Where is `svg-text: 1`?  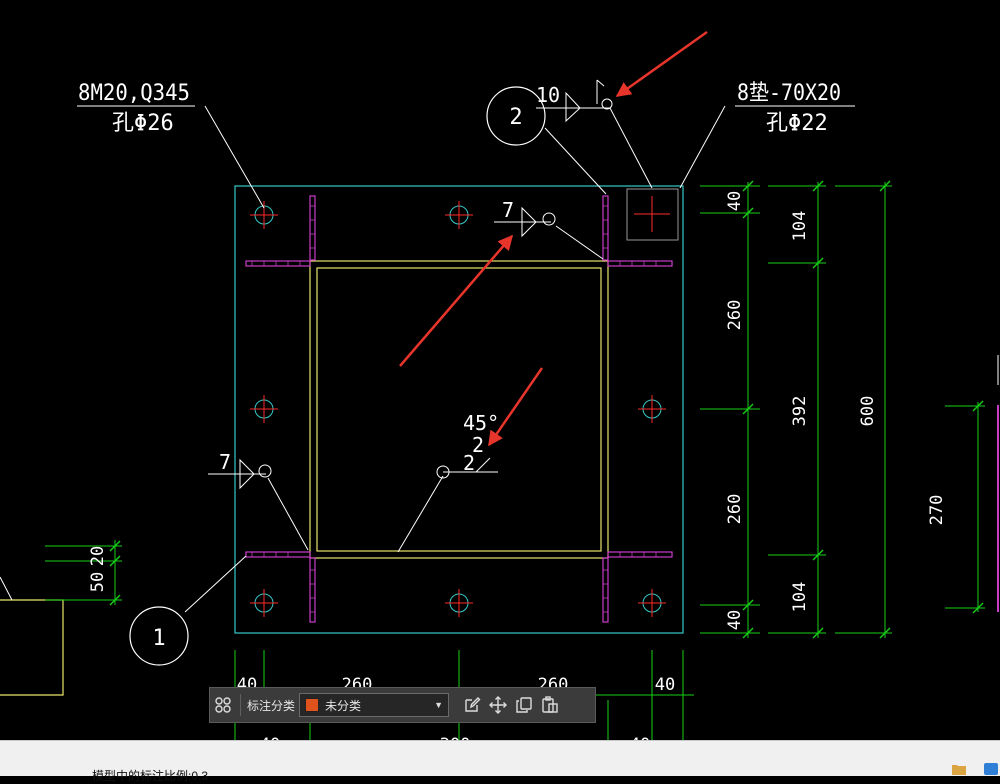
svg-text: 1 is located at coordinates (158, 638).